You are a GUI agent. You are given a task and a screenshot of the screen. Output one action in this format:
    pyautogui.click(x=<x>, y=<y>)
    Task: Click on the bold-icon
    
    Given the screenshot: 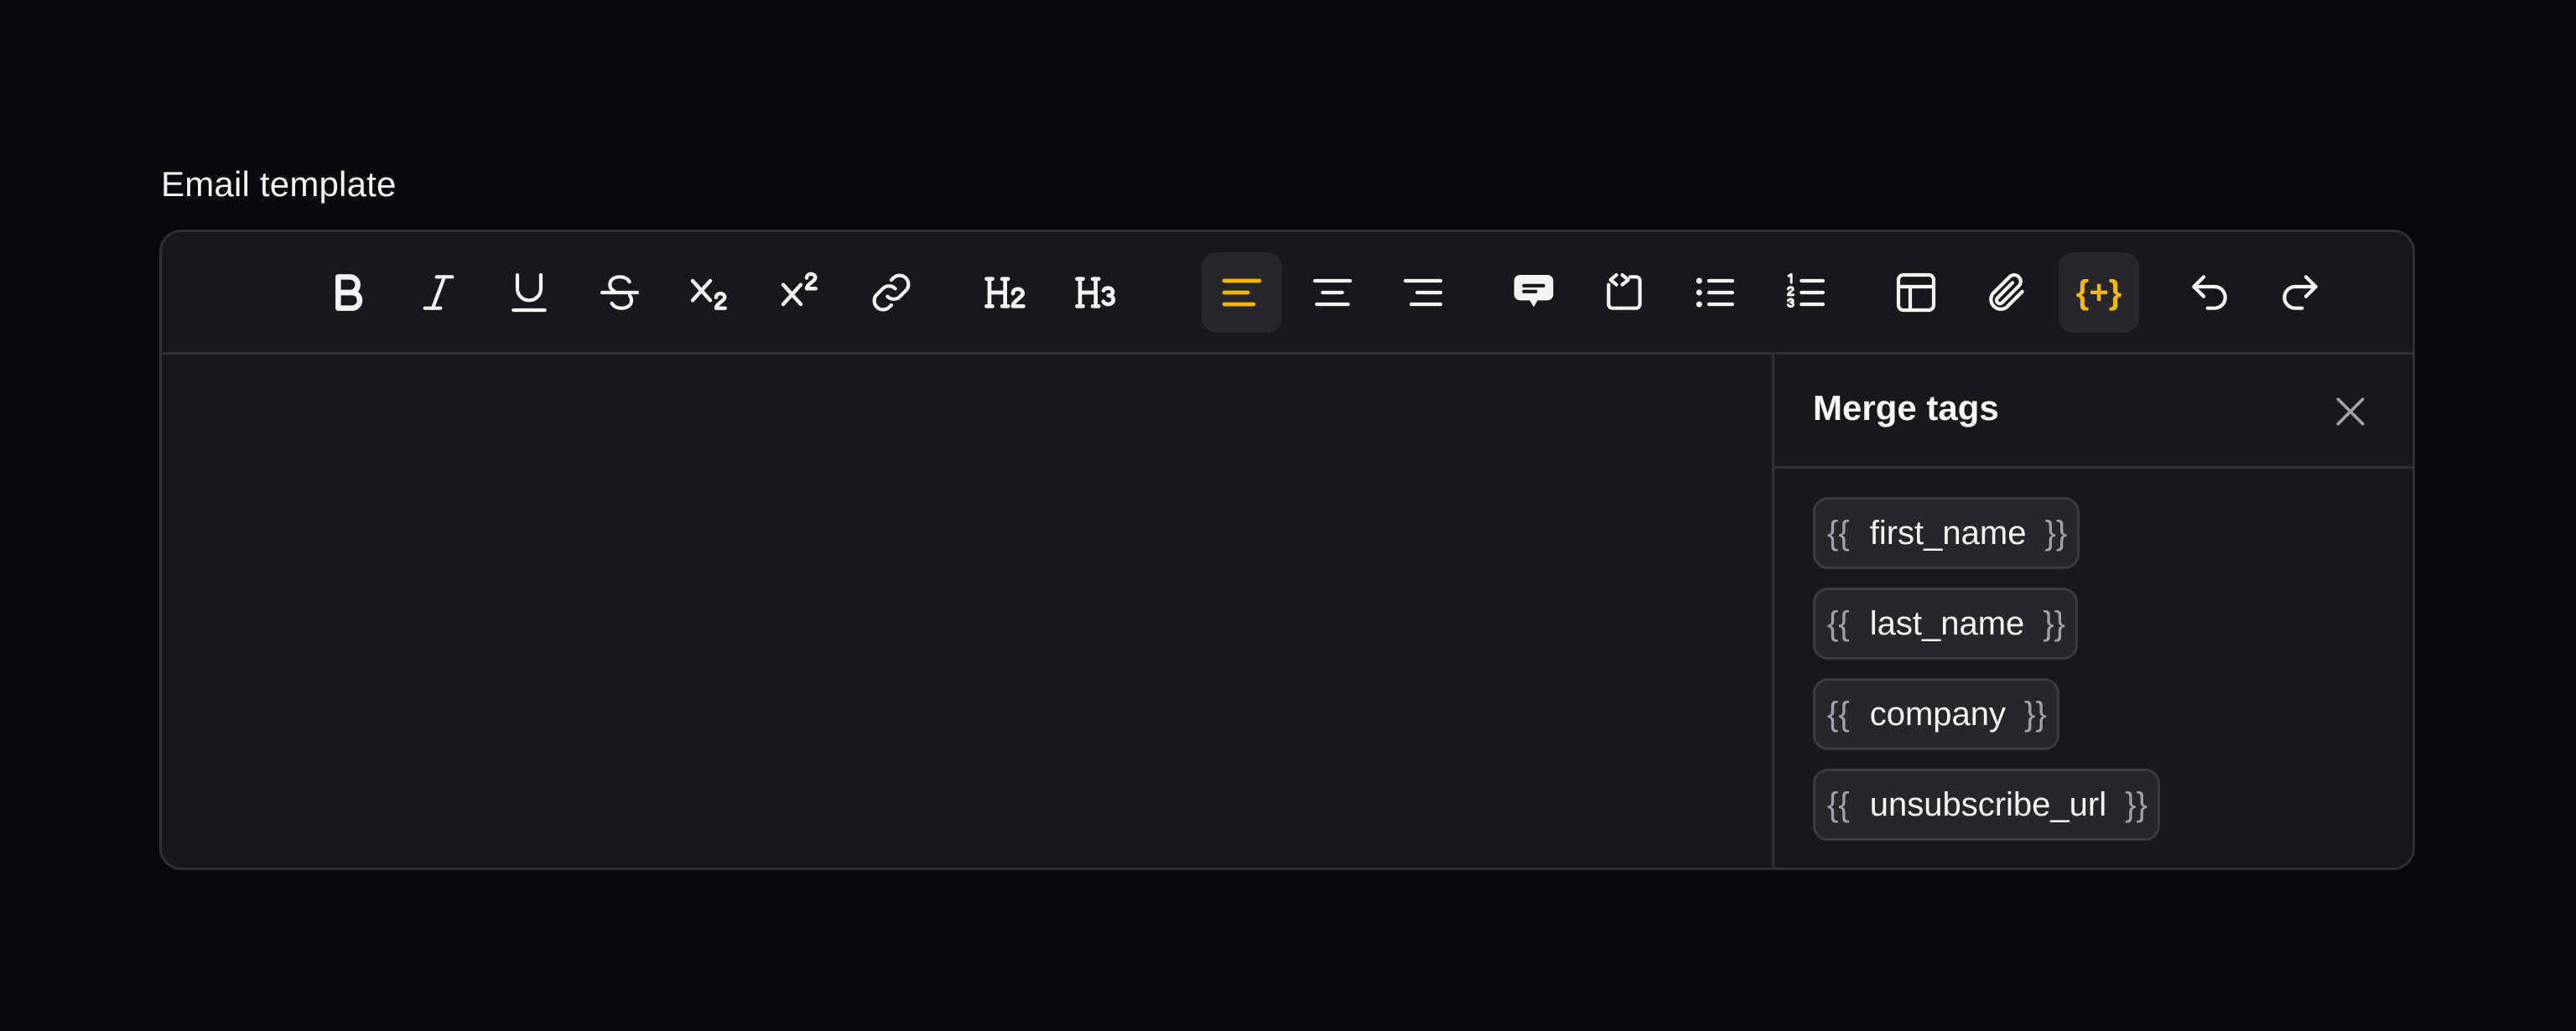 What is the action you would take?
    pyautogui.click(x=349, y=293)
    